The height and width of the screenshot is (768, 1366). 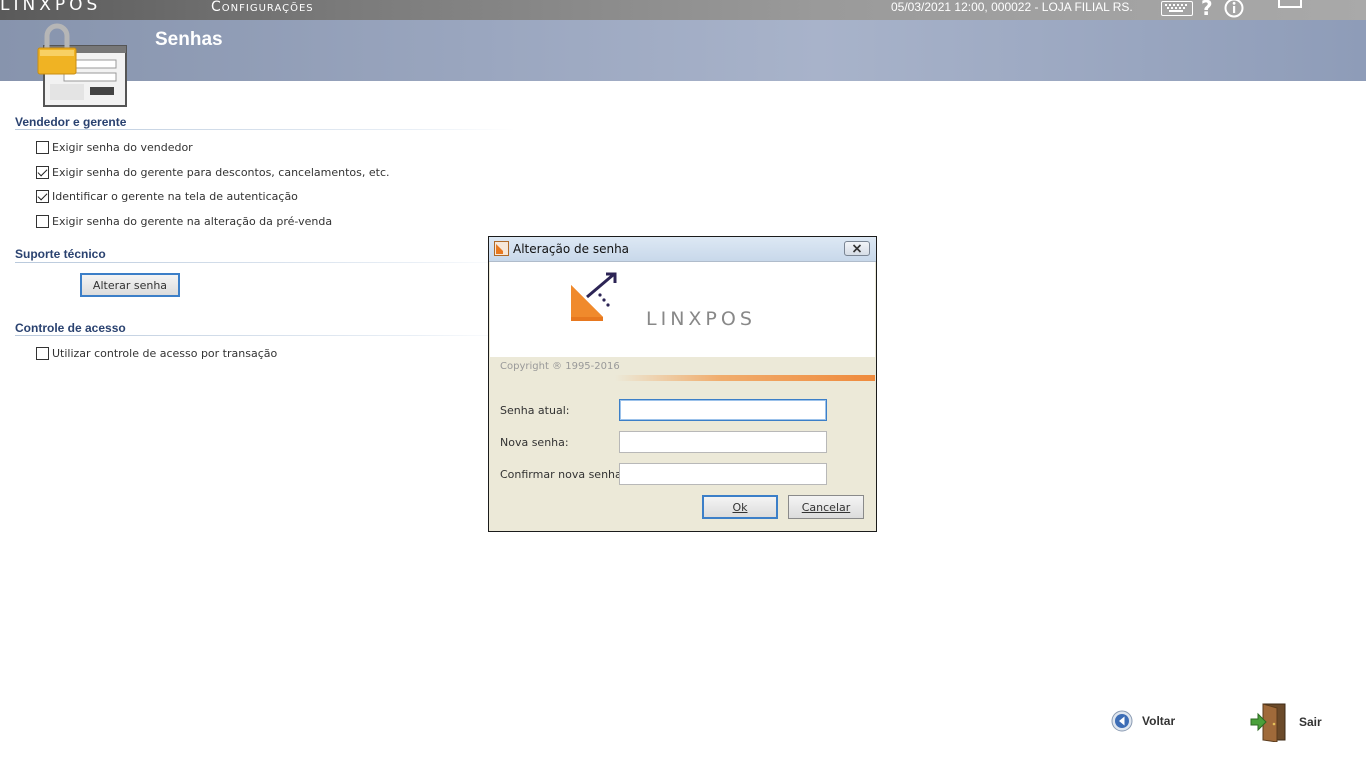 I want to click on nova-senha-input, so click(x=723, y=442).